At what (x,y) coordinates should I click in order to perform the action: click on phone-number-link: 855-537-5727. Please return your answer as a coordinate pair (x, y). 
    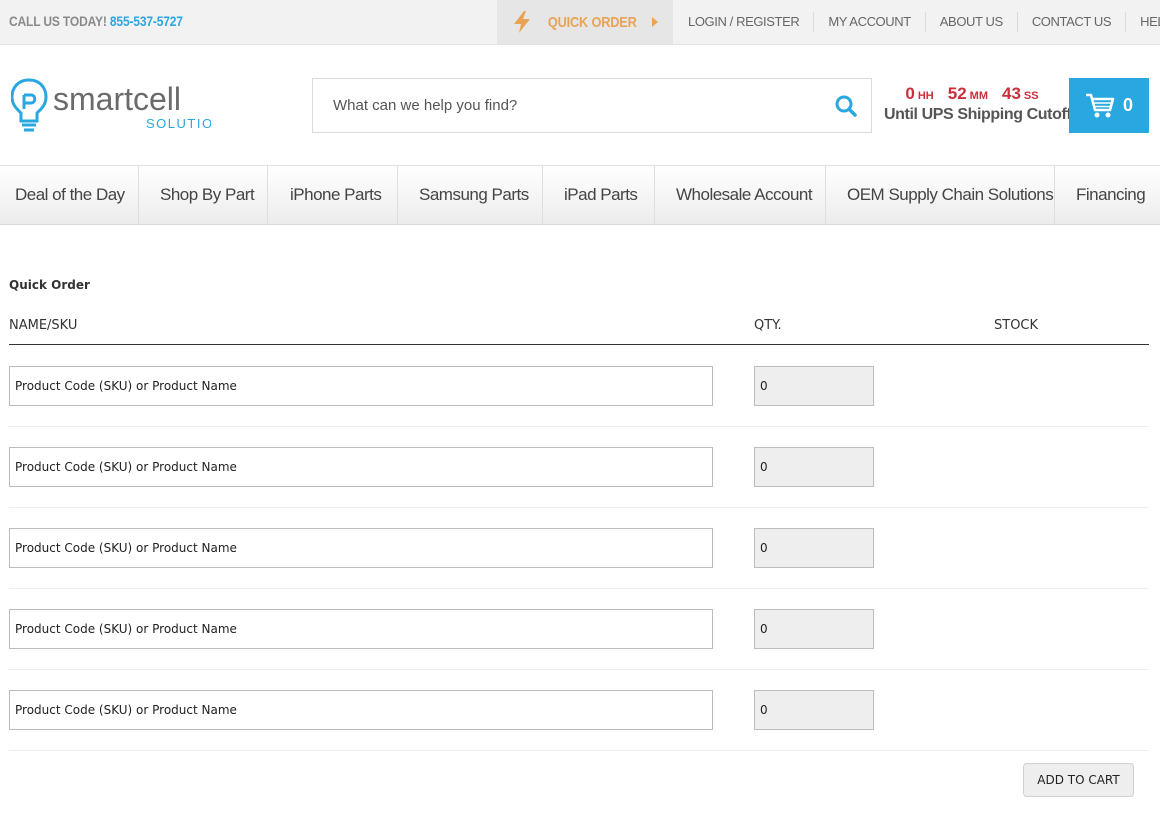
    Looking at the image, I should click on (146, 21).